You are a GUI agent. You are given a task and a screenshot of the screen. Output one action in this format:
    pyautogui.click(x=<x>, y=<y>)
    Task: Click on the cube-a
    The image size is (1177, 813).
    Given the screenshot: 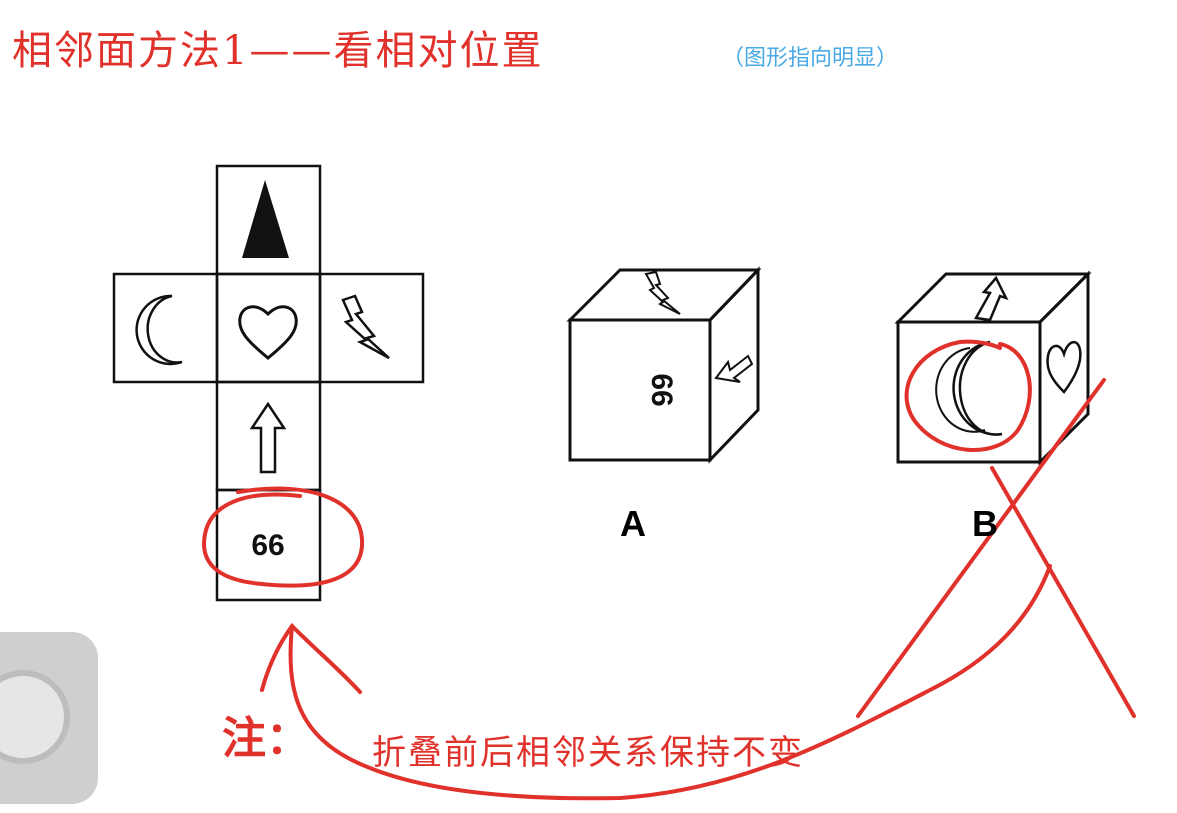 What is the action you would take?
    pyautogui.click(x=664, y=365)
    